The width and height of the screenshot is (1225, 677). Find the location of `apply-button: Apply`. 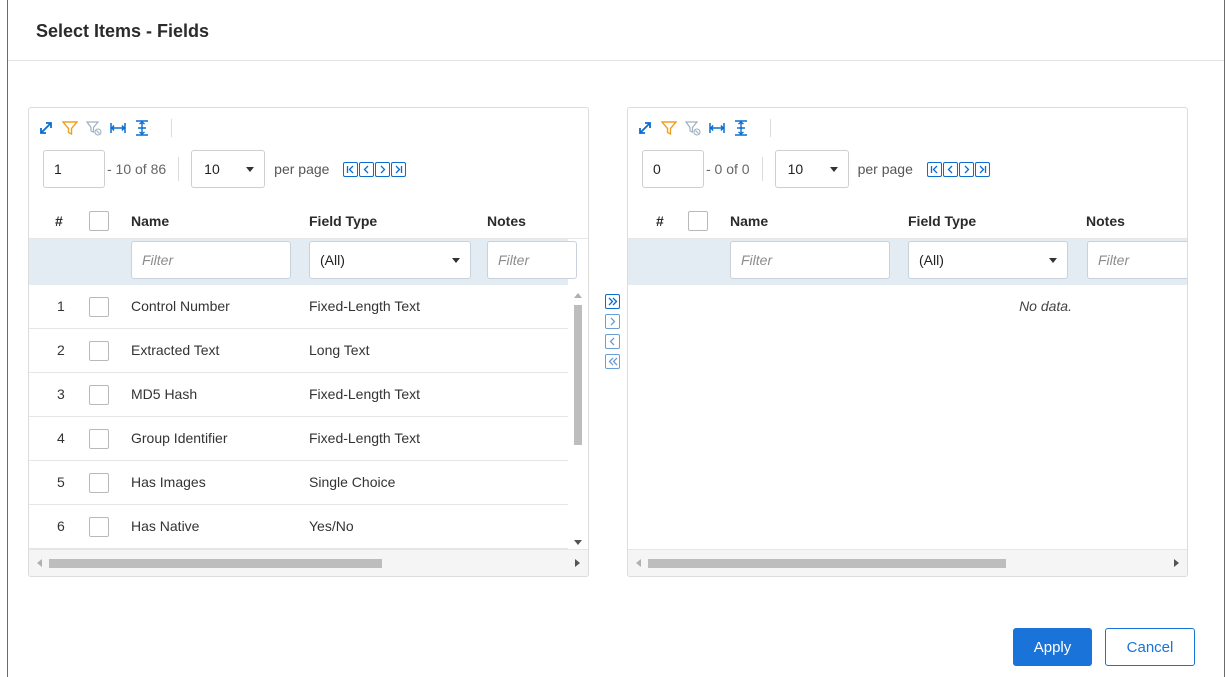

apply-button: Apply is located at coordinates (1052, 647).